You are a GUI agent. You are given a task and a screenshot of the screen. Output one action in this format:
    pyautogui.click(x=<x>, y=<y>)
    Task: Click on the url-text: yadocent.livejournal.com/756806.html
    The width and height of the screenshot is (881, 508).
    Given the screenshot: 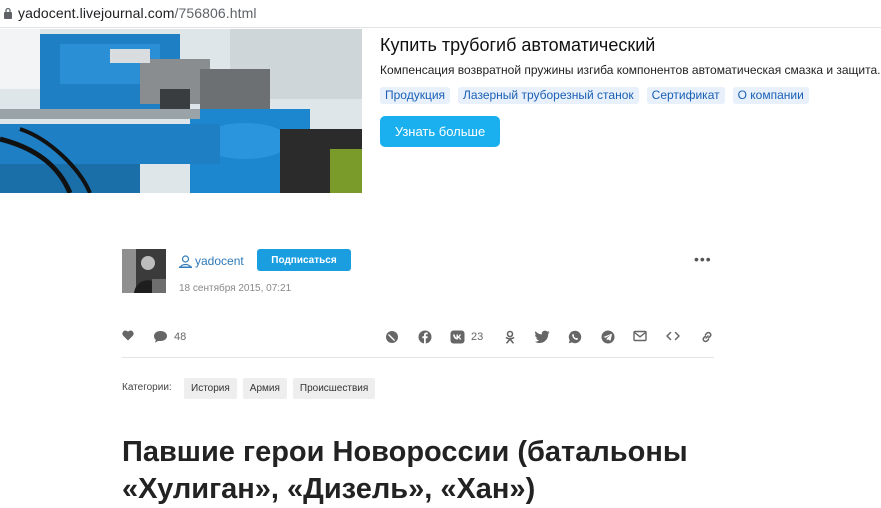 What is the action you would take?
    pyautogui.click(x=137, y=13)
    